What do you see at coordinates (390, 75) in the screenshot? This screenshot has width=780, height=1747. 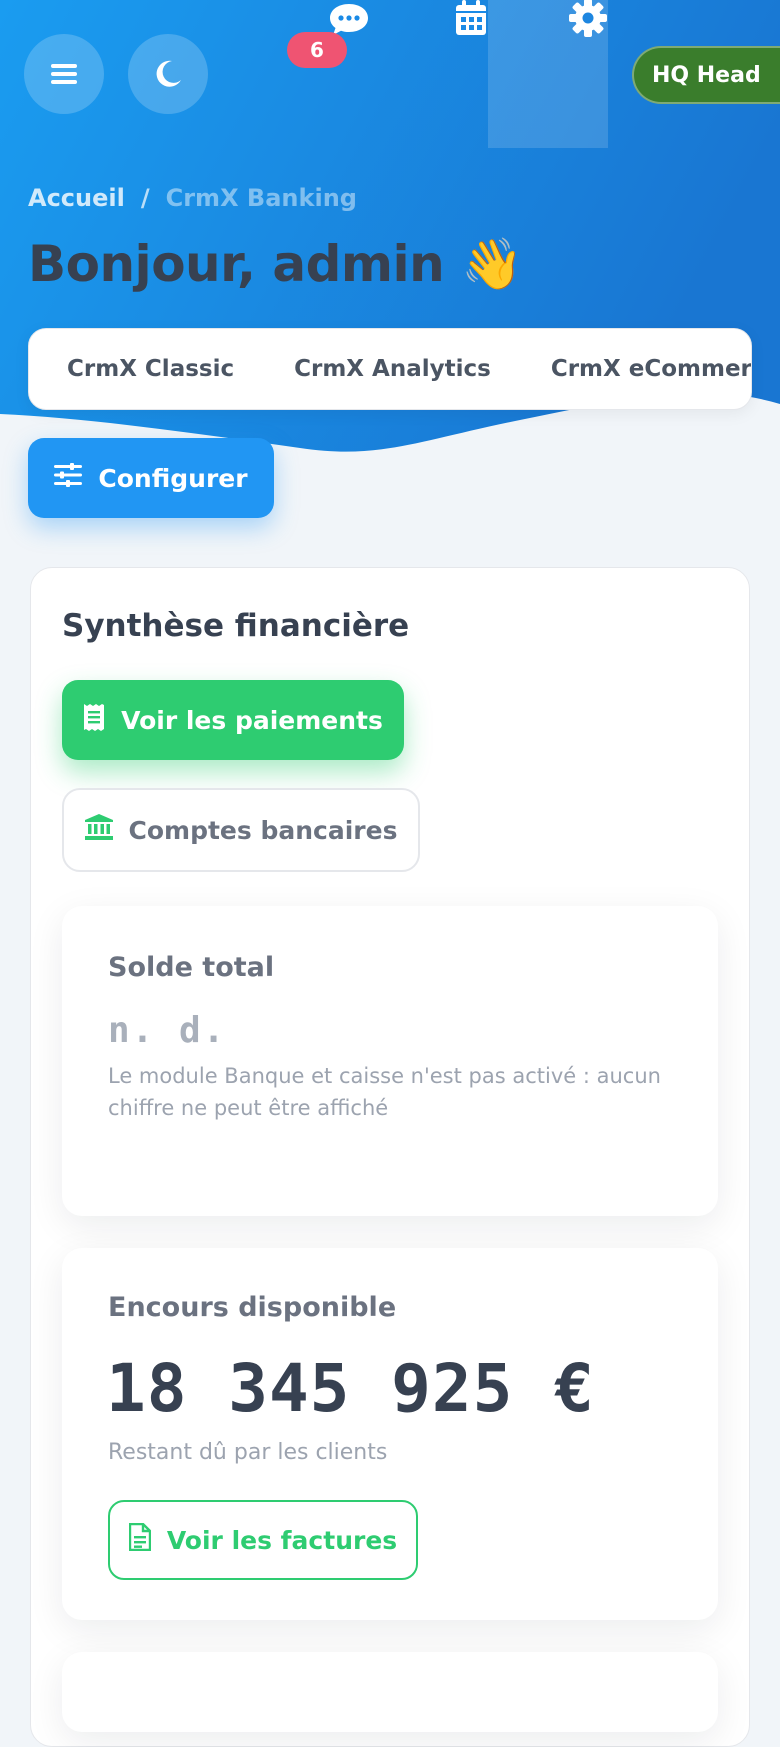 I see `top-bar: 6 HQ Head` at bounding box center [390, 75].